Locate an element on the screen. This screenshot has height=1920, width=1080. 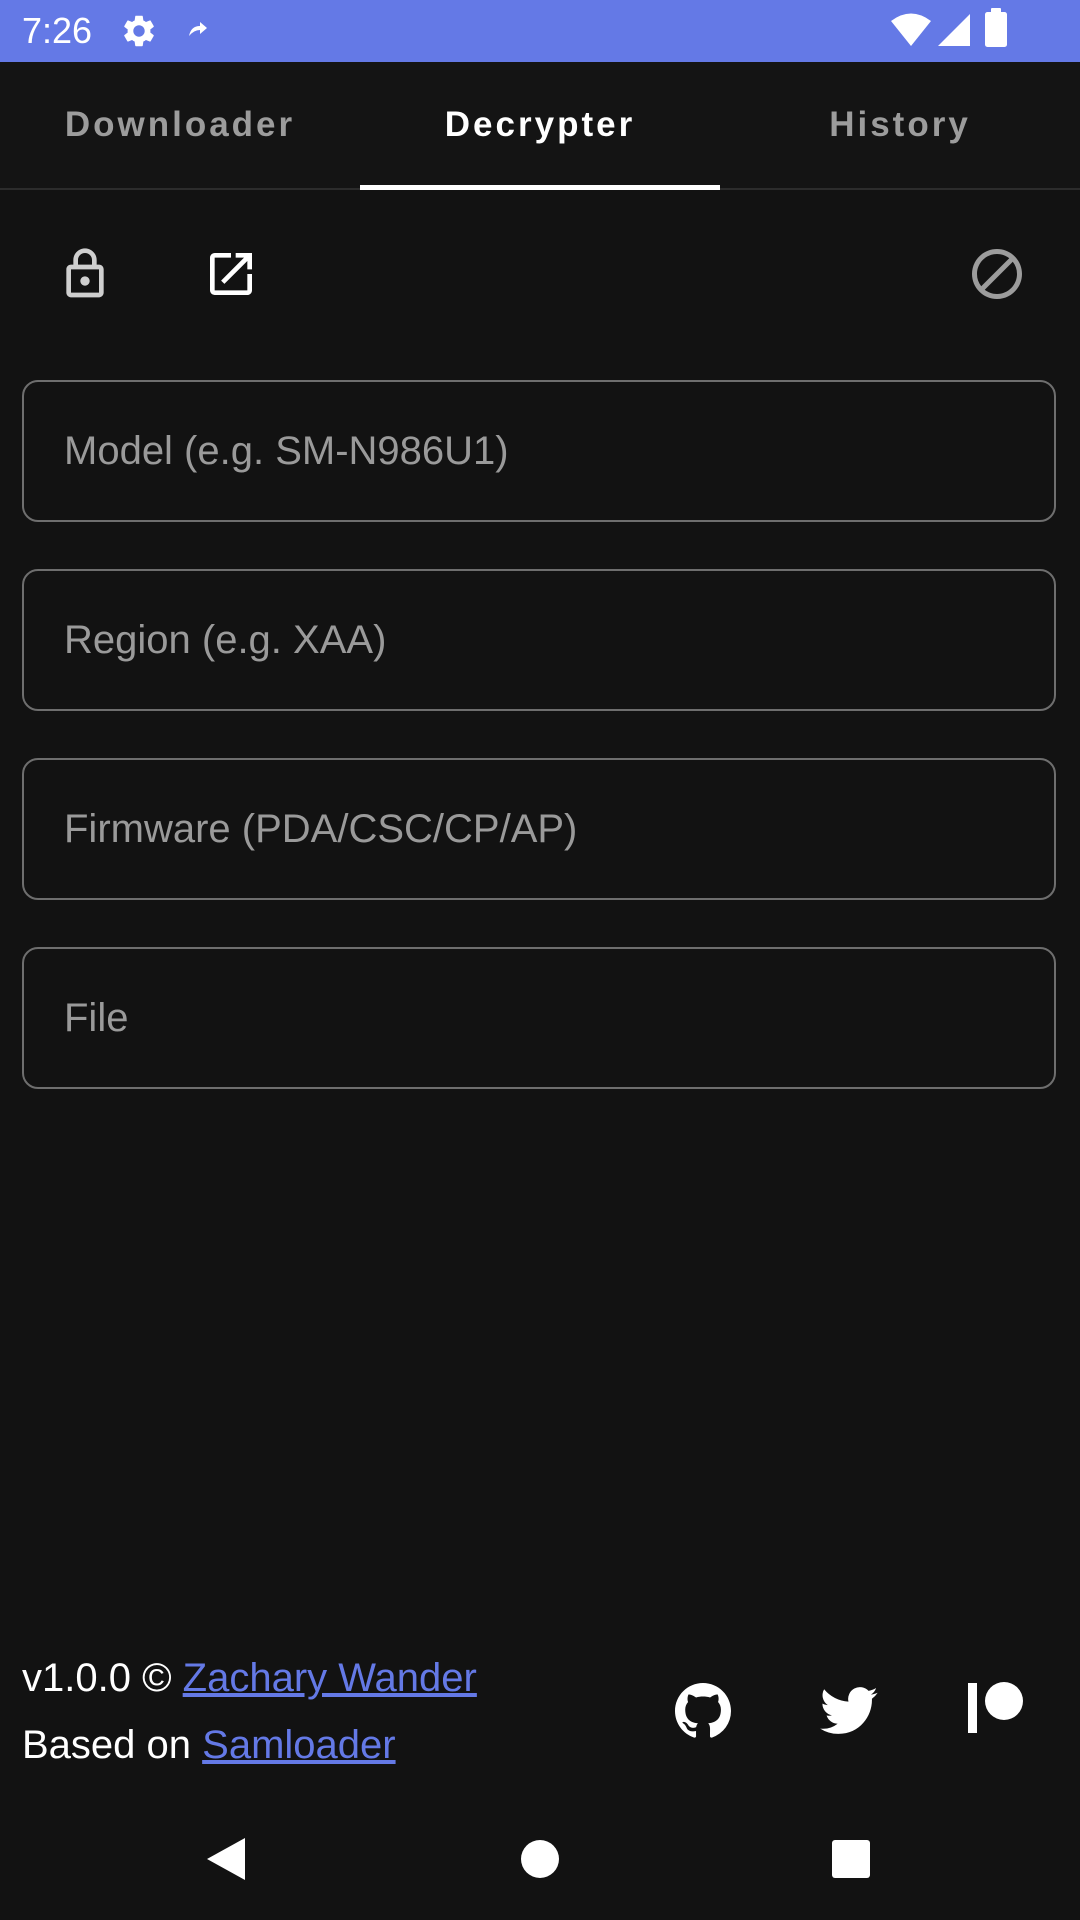
firmware-field is located at coordinates (539, 829).